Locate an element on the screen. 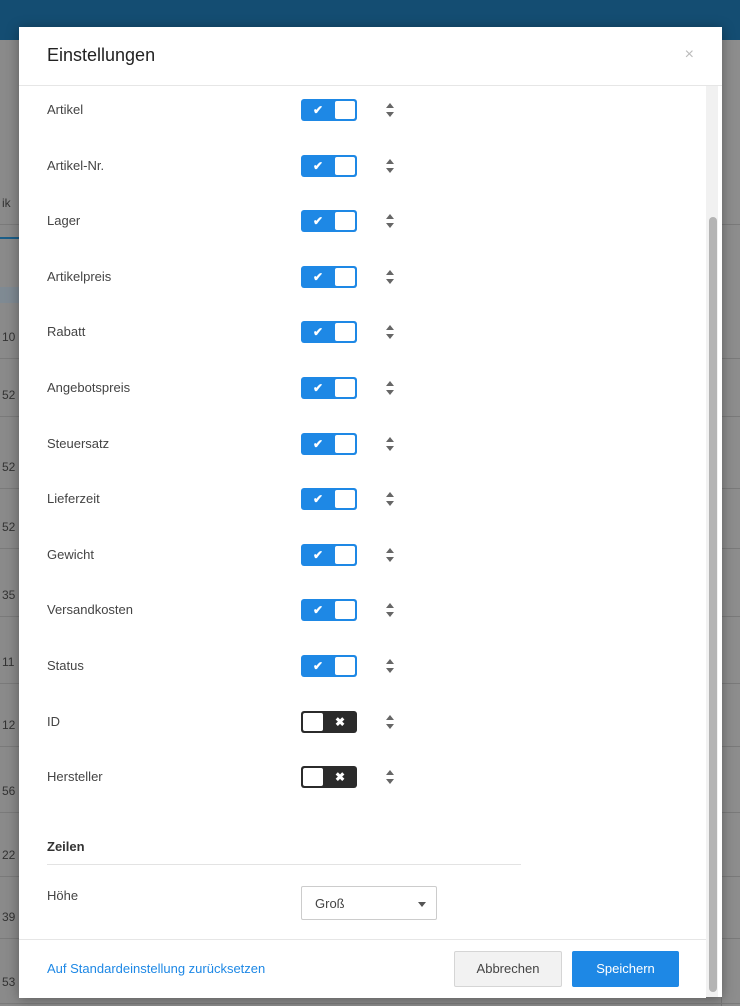 The height and width of the screenshot is (1006, 740). column-setting-row: Artikelpreis ✔ is located at coordinates (359, 287).